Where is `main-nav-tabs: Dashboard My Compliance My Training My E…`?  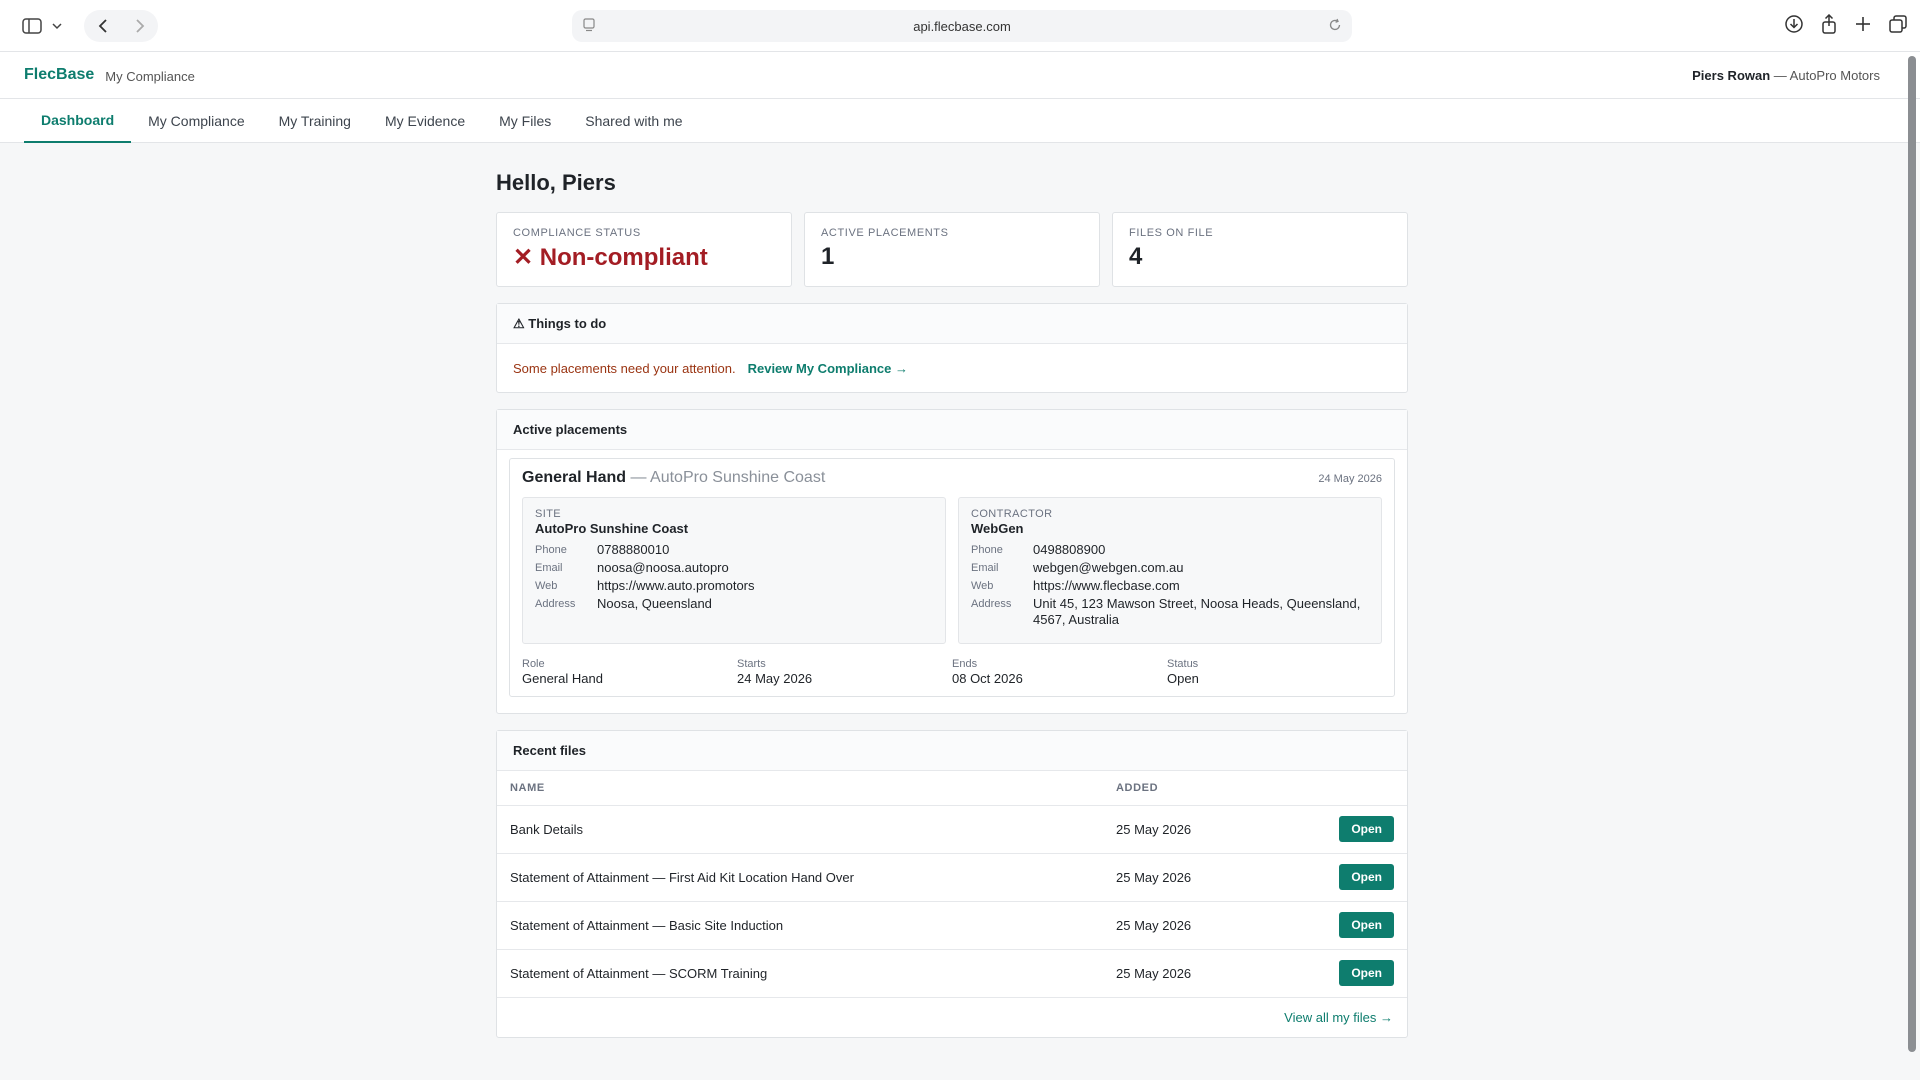 main-nav-tabs: Dashboard My Compliance My Training My E… is located at coordinates (960, 121).